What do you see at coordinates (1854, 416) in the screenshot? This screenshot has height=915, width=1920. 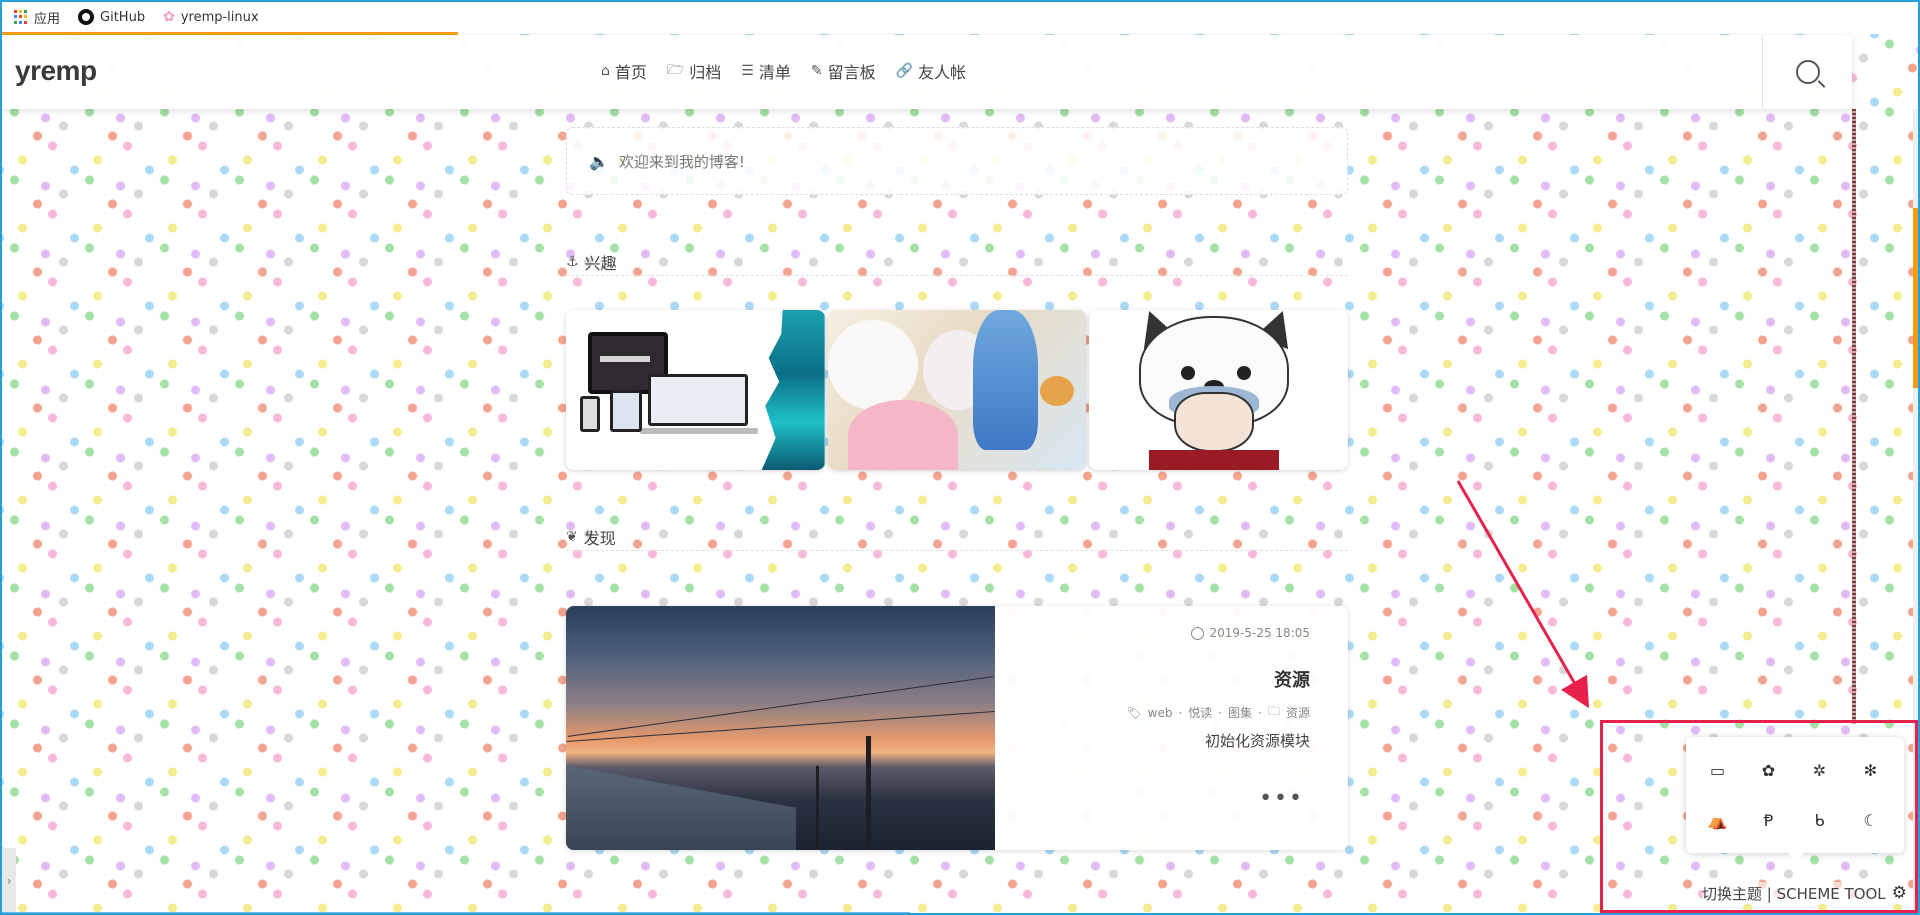 I see `decorative-rope` at bounding box center [1854, 416].